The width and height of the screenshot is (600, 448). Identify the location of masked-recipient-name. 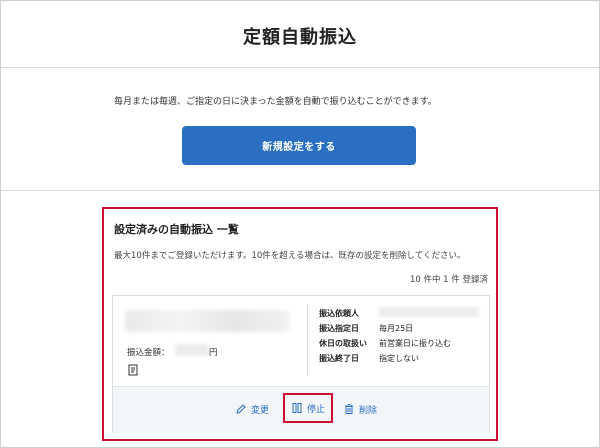
(207, 321).